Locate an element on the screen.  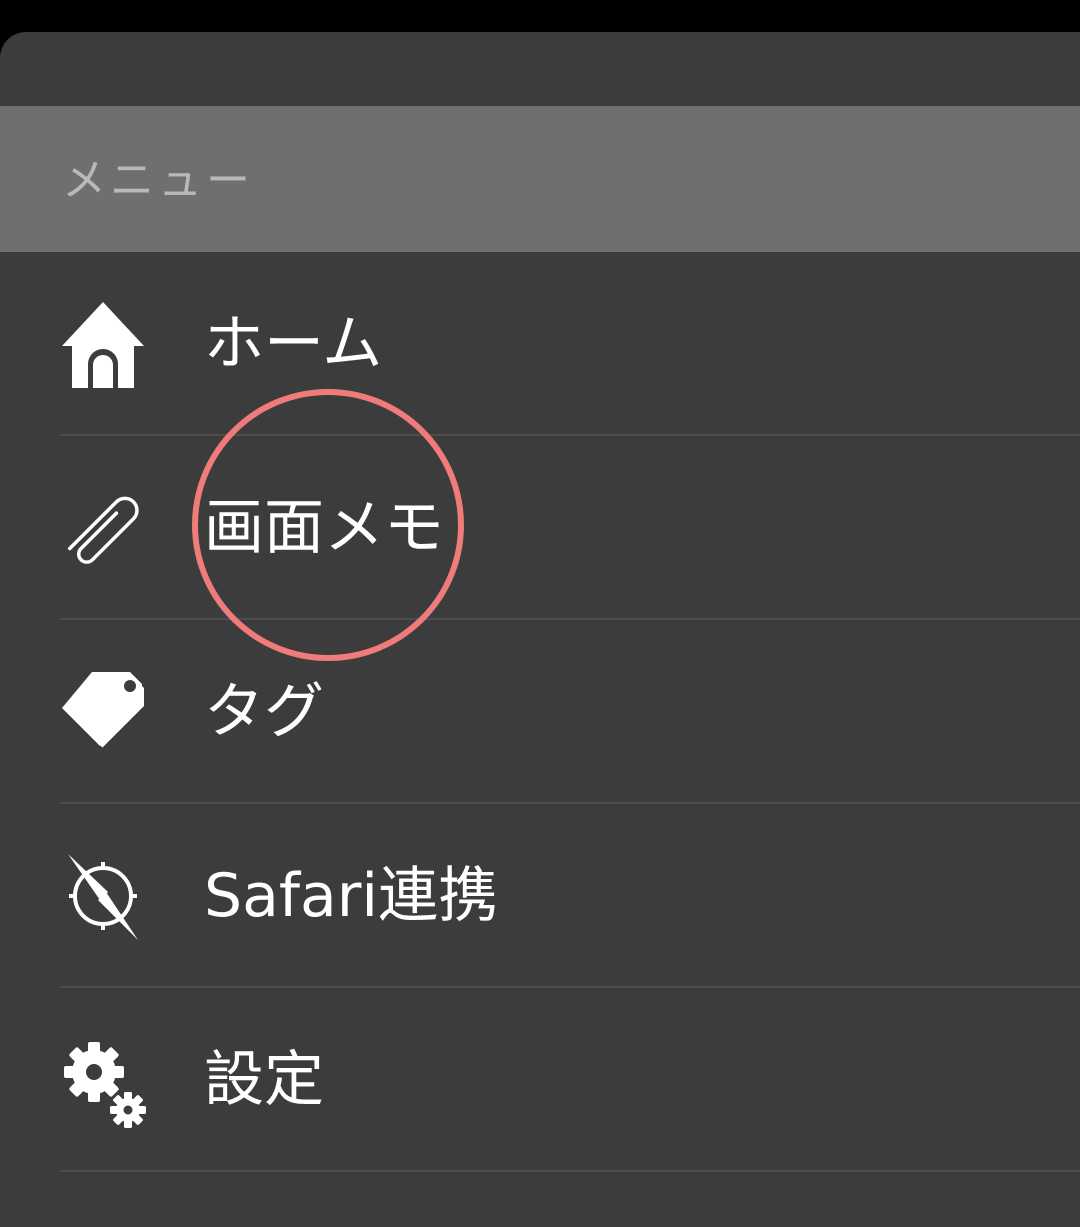
menu-section-header: メニュー is located at coordinates (540, 179).